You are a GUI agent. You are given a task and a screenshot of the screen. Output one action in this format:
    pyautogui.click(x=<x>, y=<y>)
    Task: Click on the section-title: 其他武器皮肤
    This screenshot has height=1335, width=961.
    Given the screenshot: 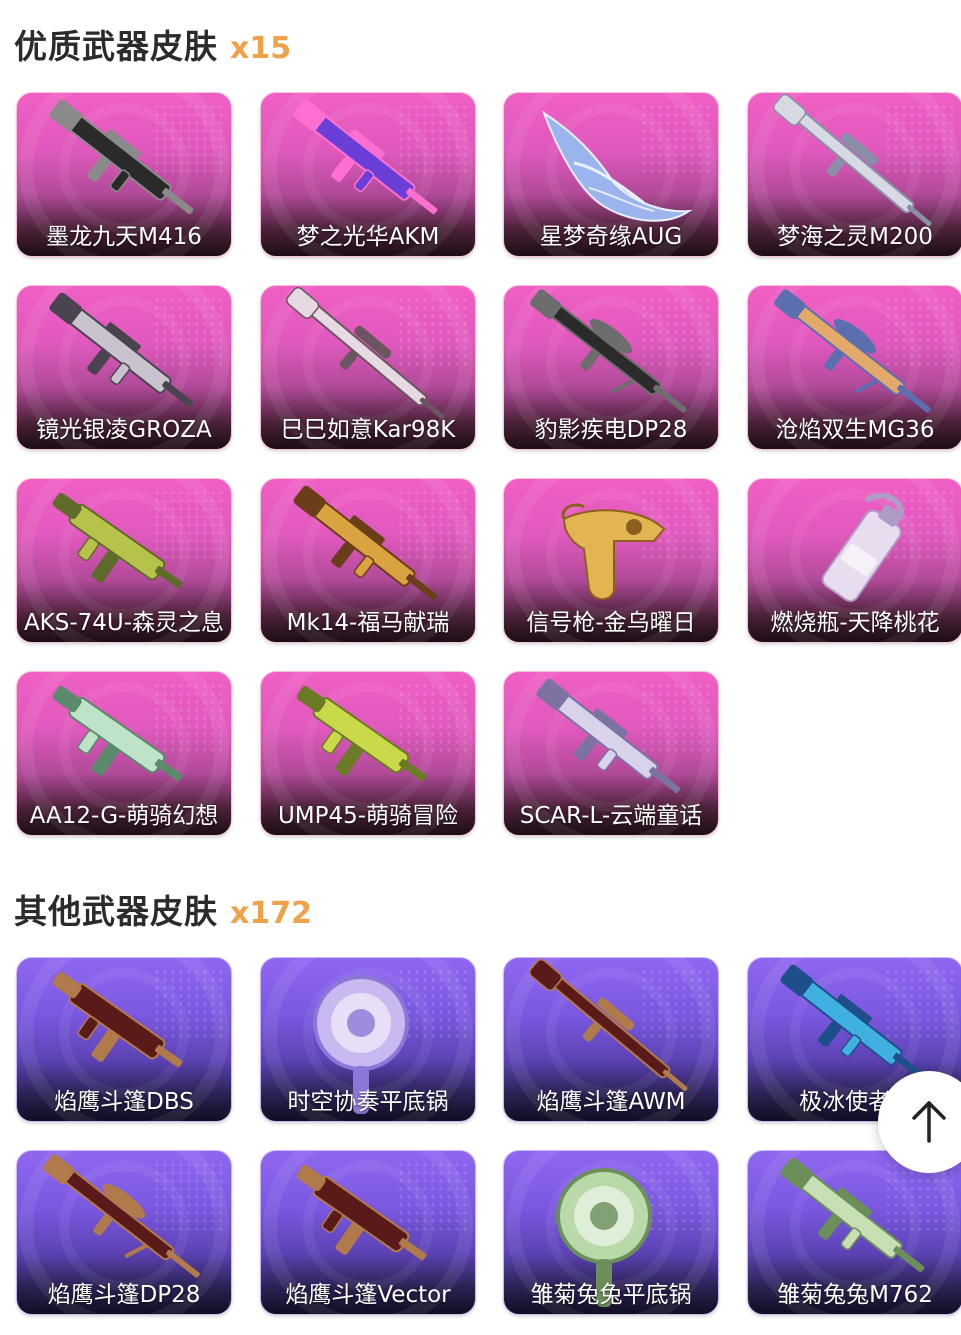 What is the action you would take?
    pyautogui.click(x=116, y=911)
    